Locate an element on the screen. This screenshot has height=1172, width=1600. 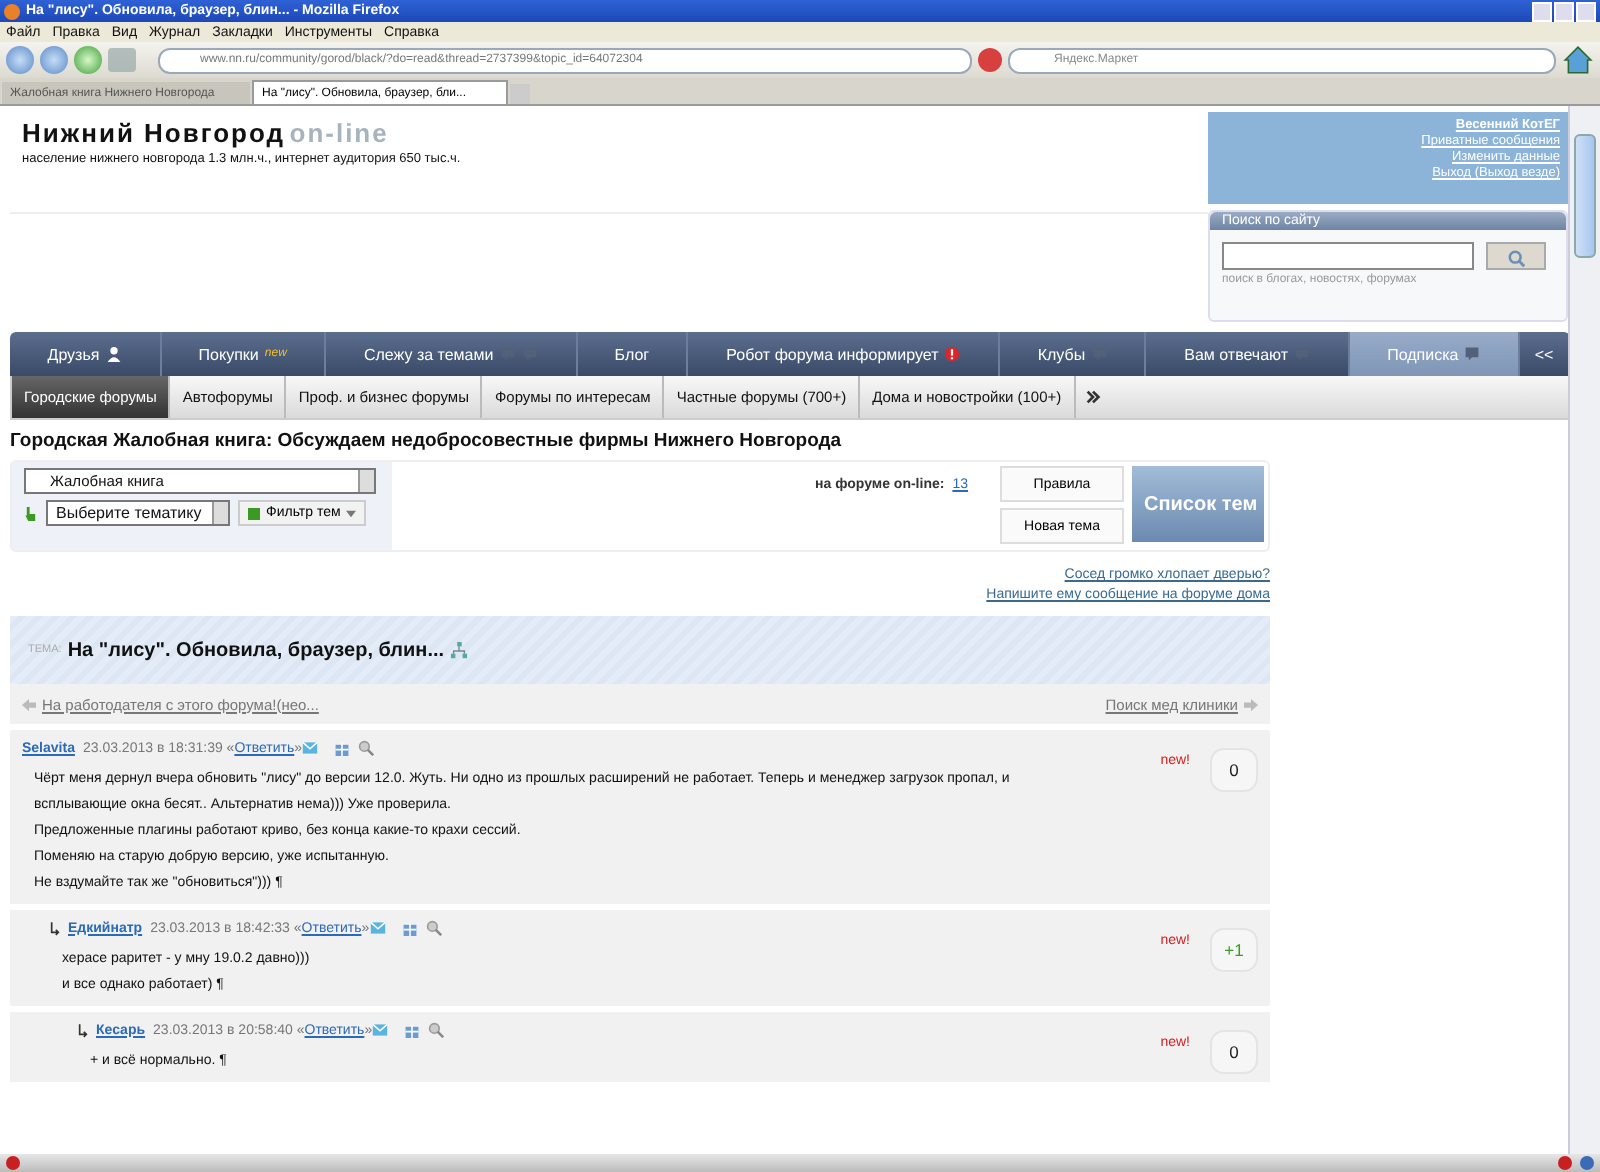
left-arrow-icon is located at coordinates (29, 704).